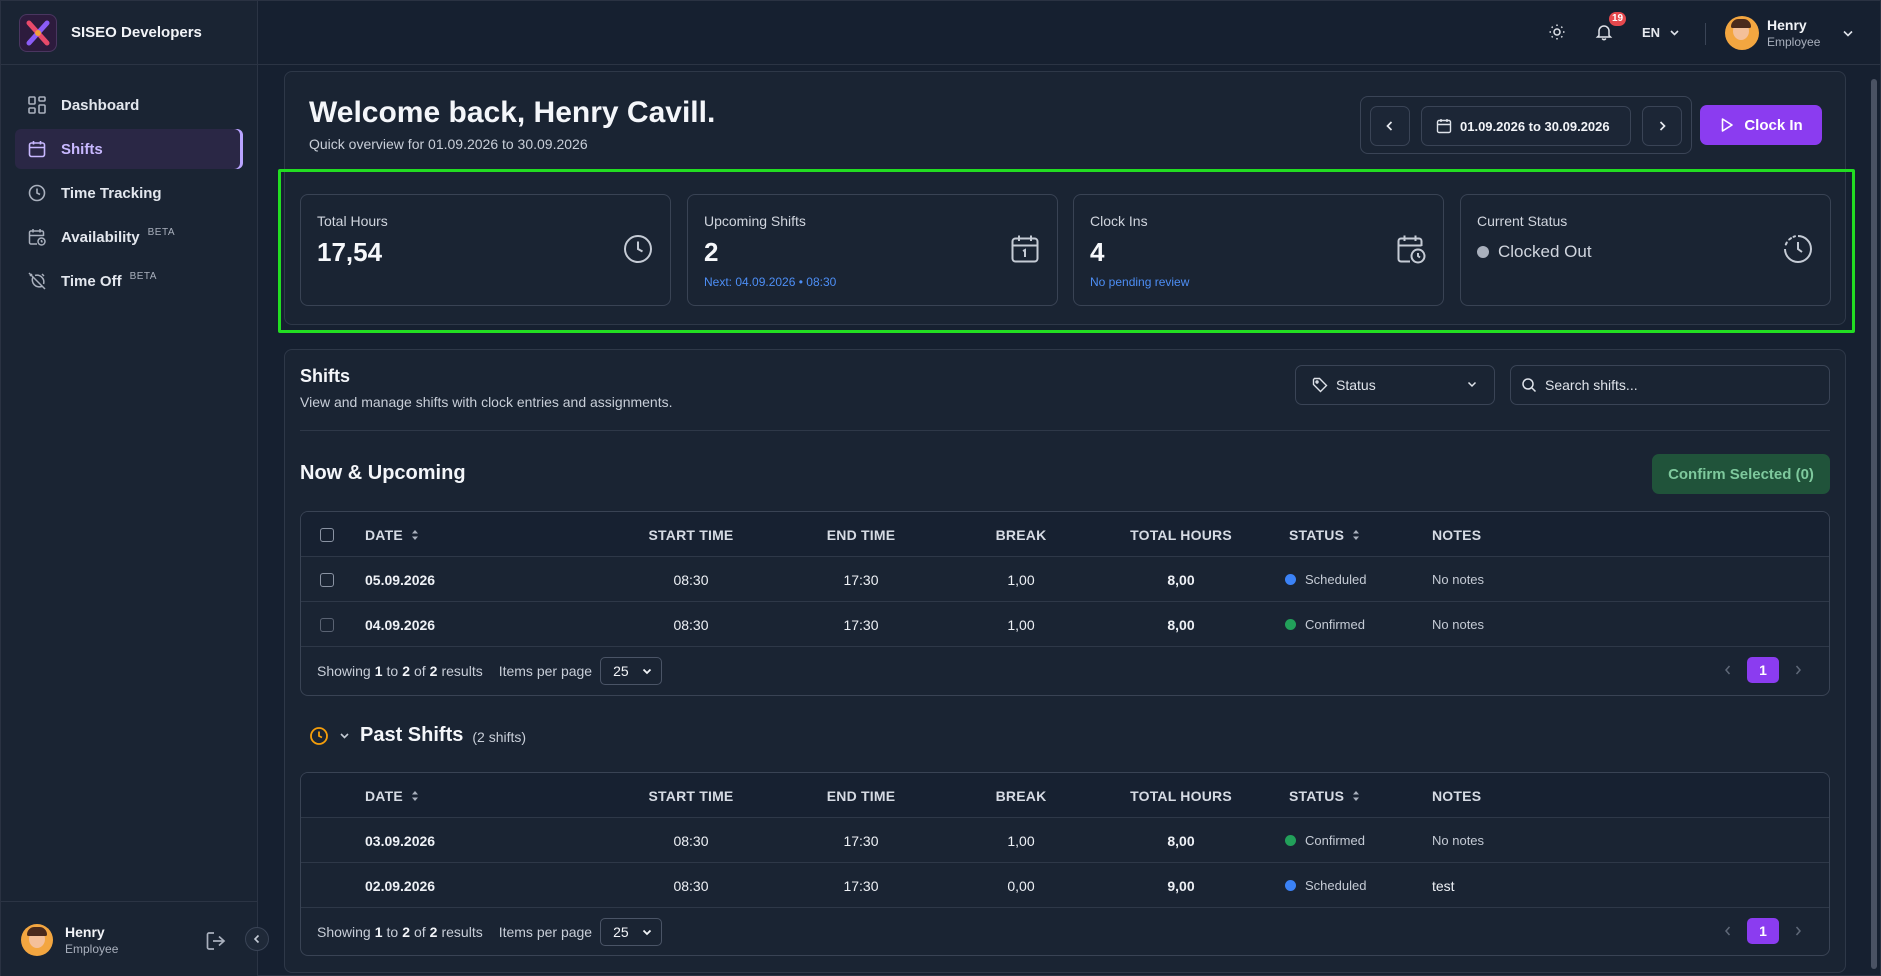 The height and width of the screenshot is (976, 1881). I want to click on results-text: results, so click(462, 932).